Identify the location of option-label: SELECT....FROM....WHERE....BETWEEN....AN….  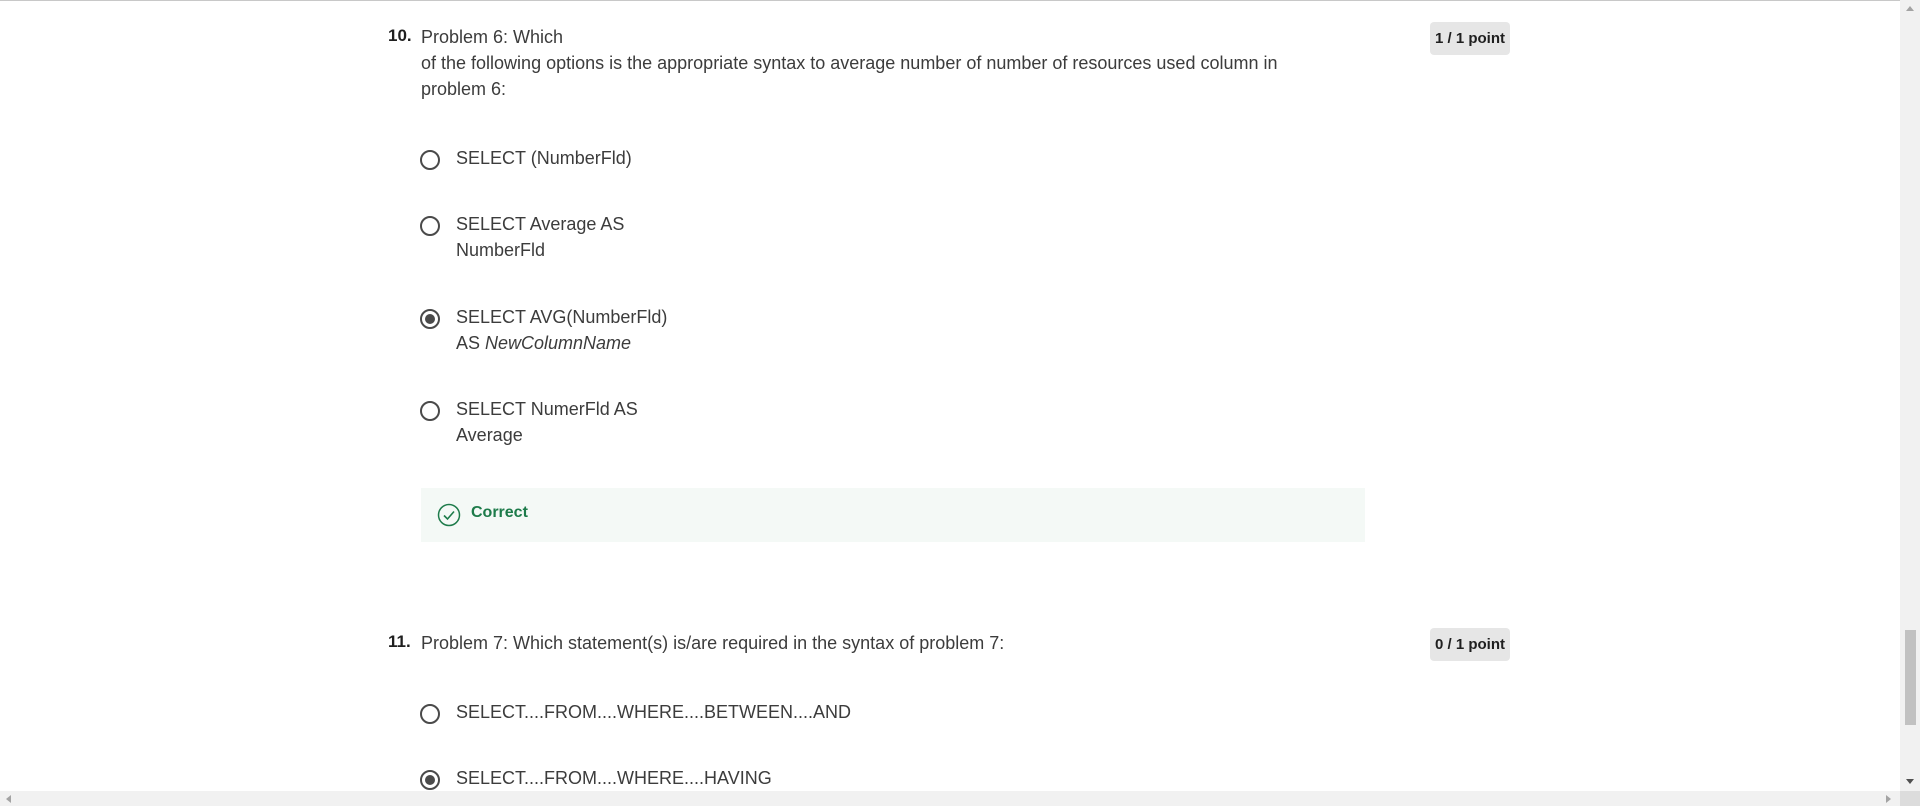
(653, 712).